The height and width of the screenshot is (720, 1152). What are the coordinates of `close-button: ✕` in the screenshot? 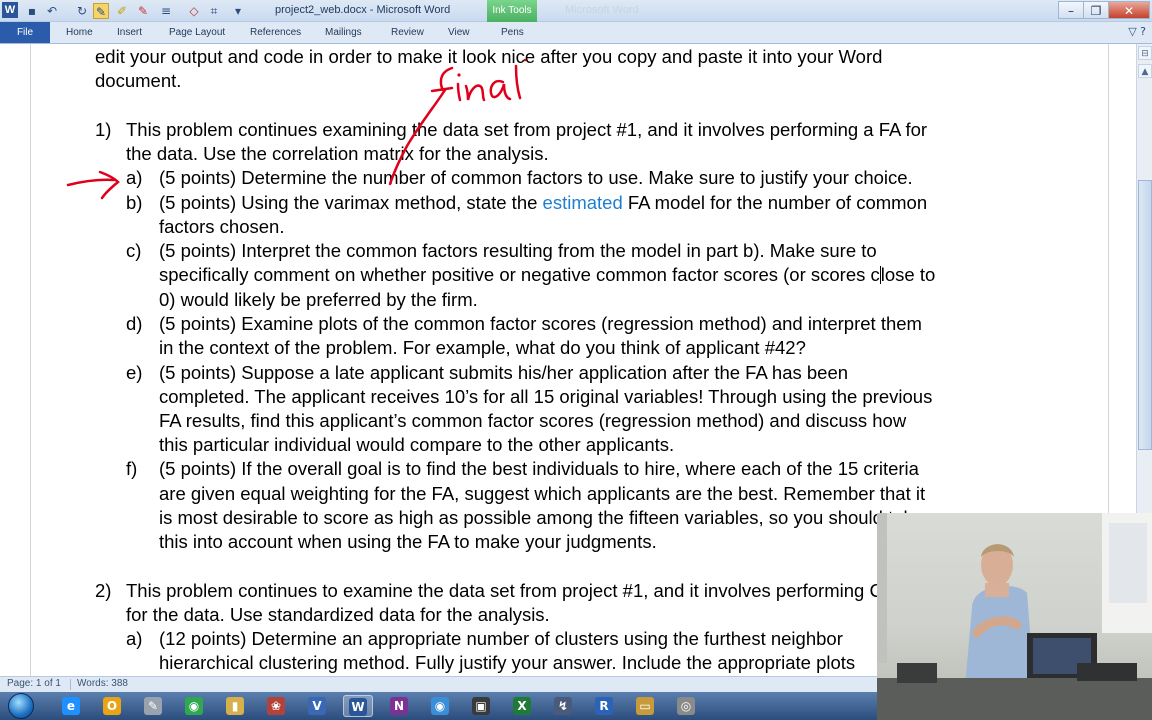 It's located at (1129, 10).